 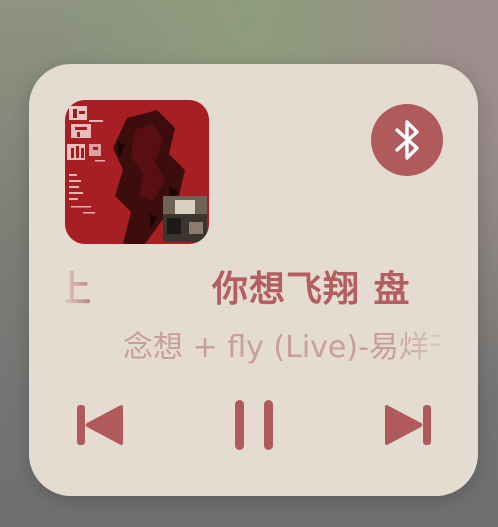 I want to click on bluetooth-button, so click(x=407, y=140).